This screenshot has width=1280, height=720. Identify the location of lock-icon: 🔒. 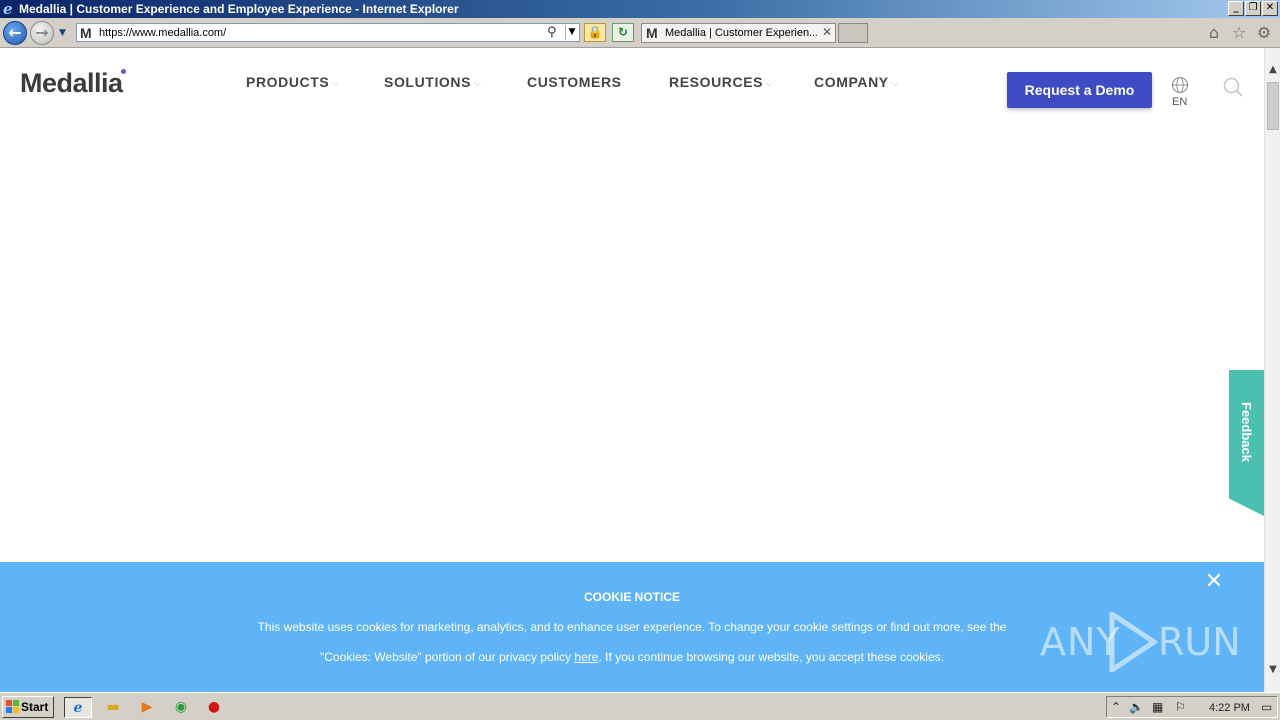
(595, 32).